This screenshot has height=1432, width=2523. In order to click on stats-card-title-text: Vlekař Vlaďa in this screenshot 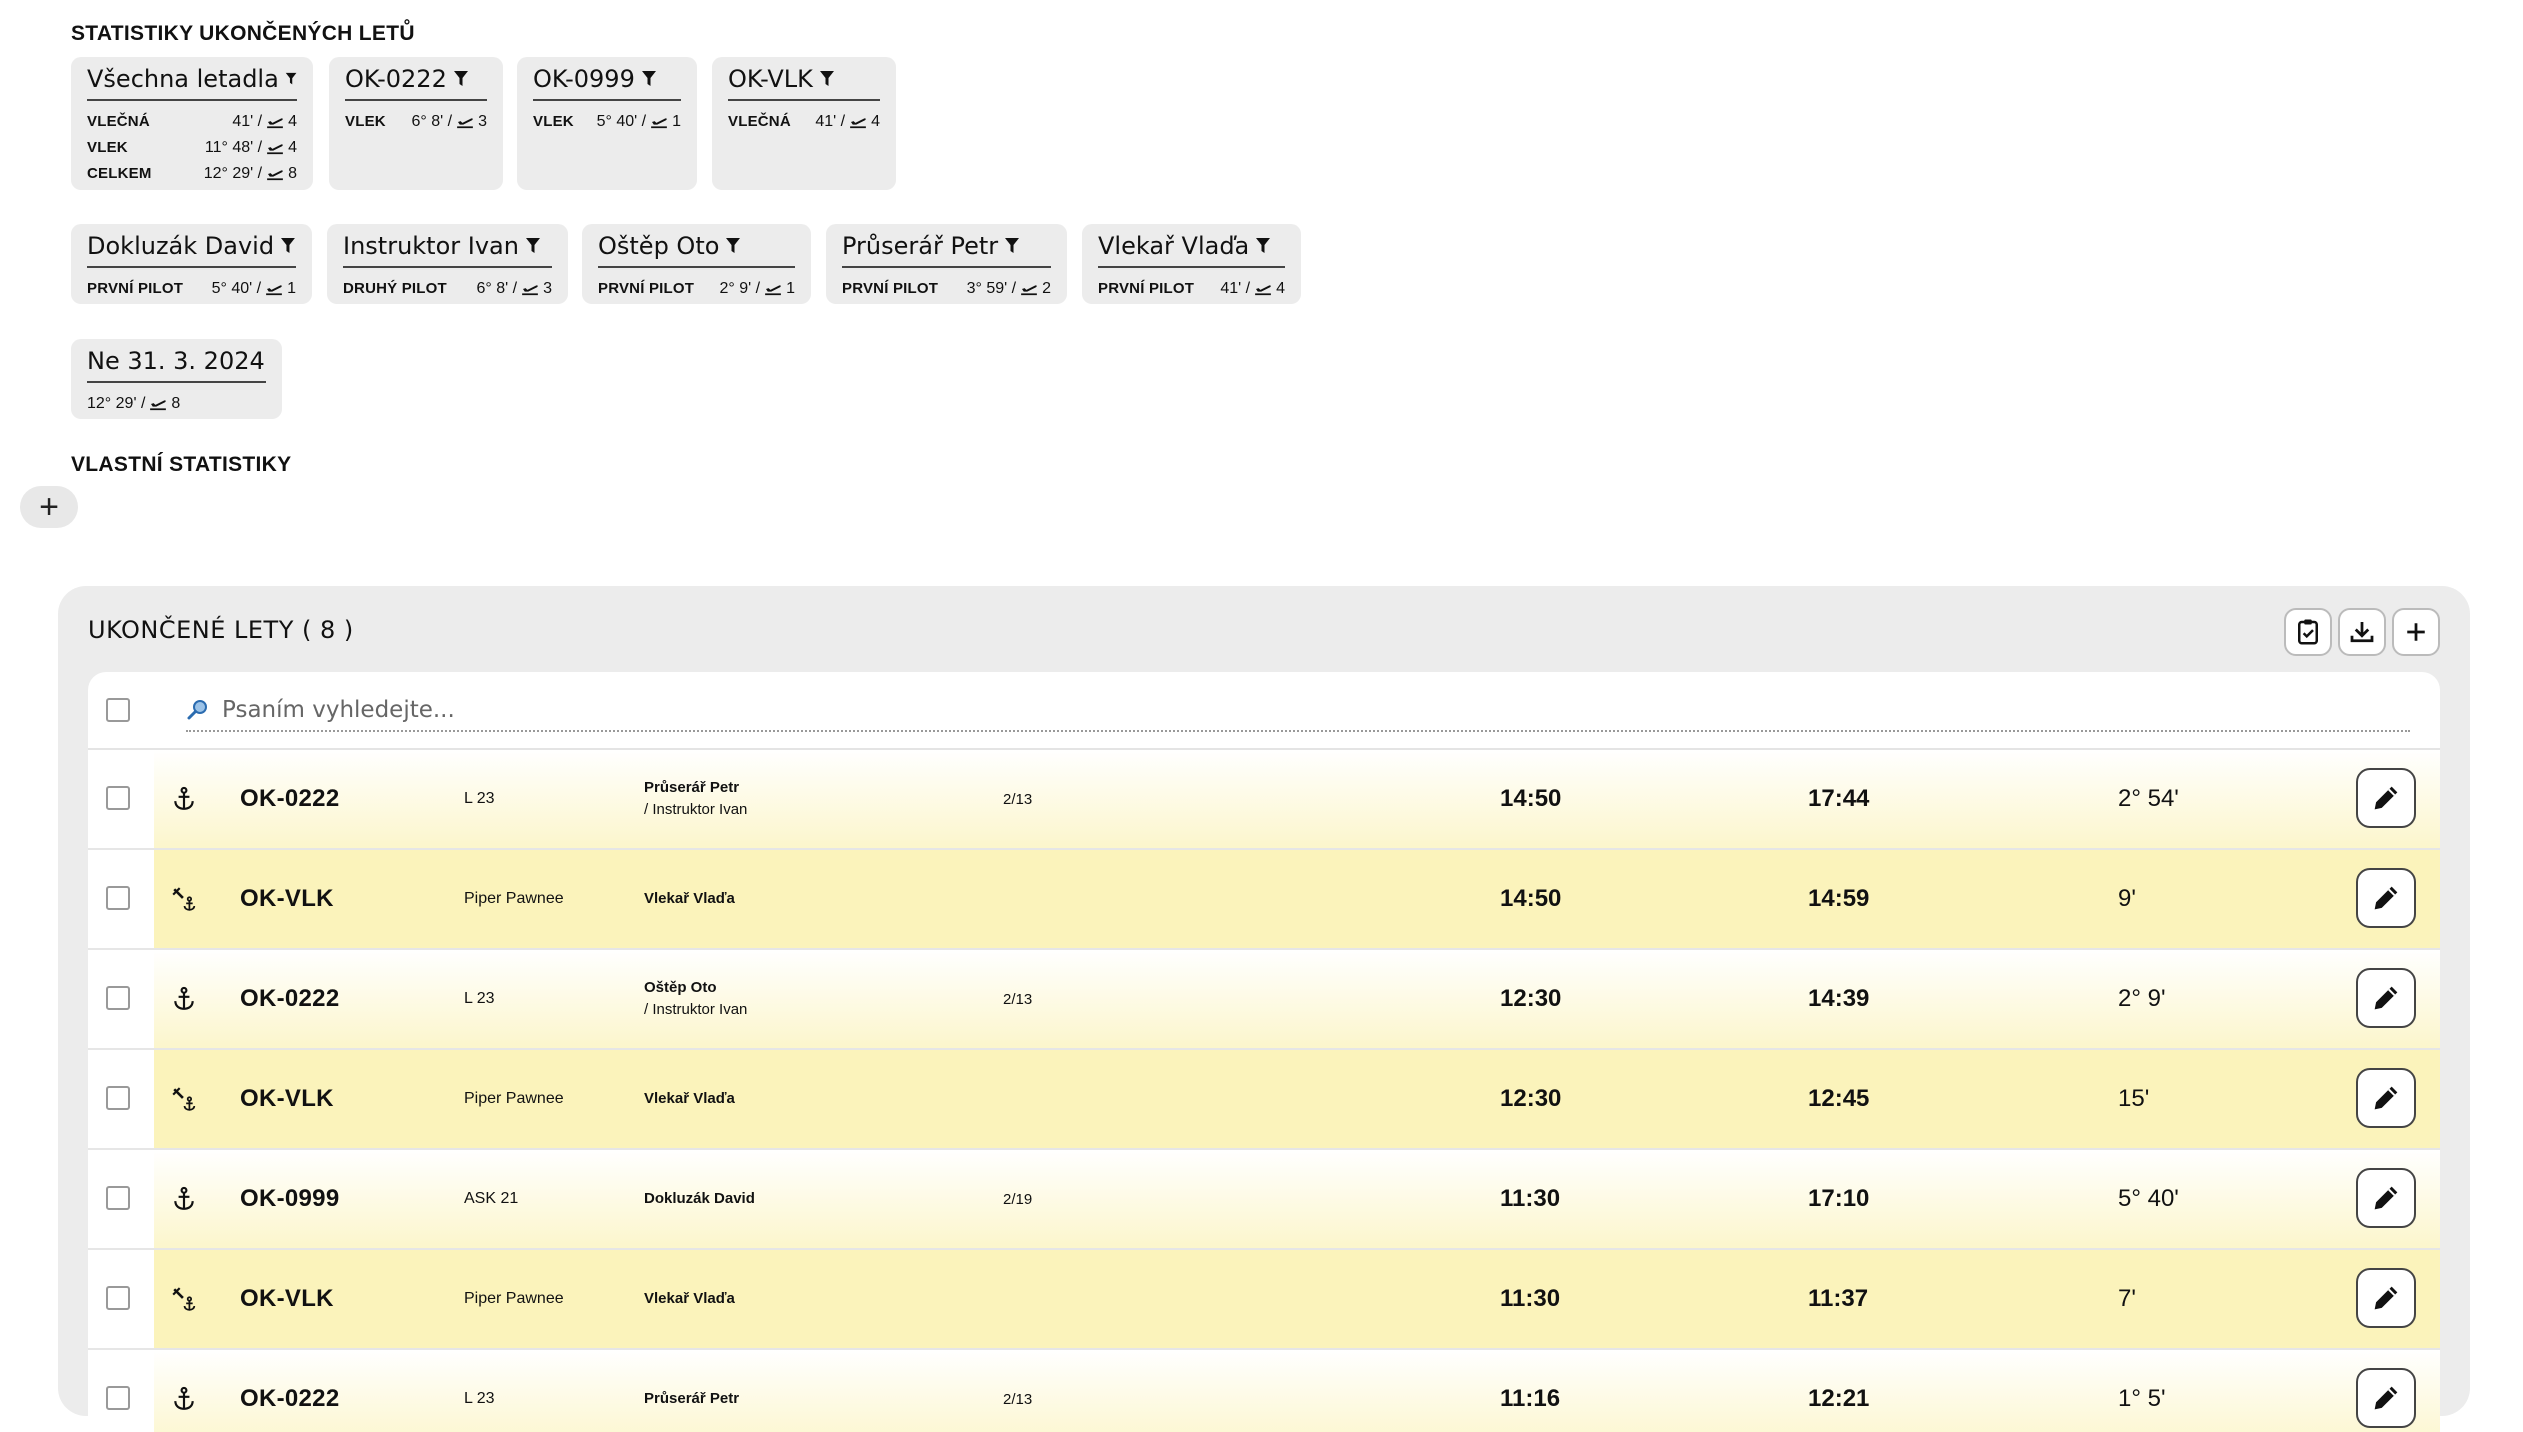, I will do `click(1174, 246)`.